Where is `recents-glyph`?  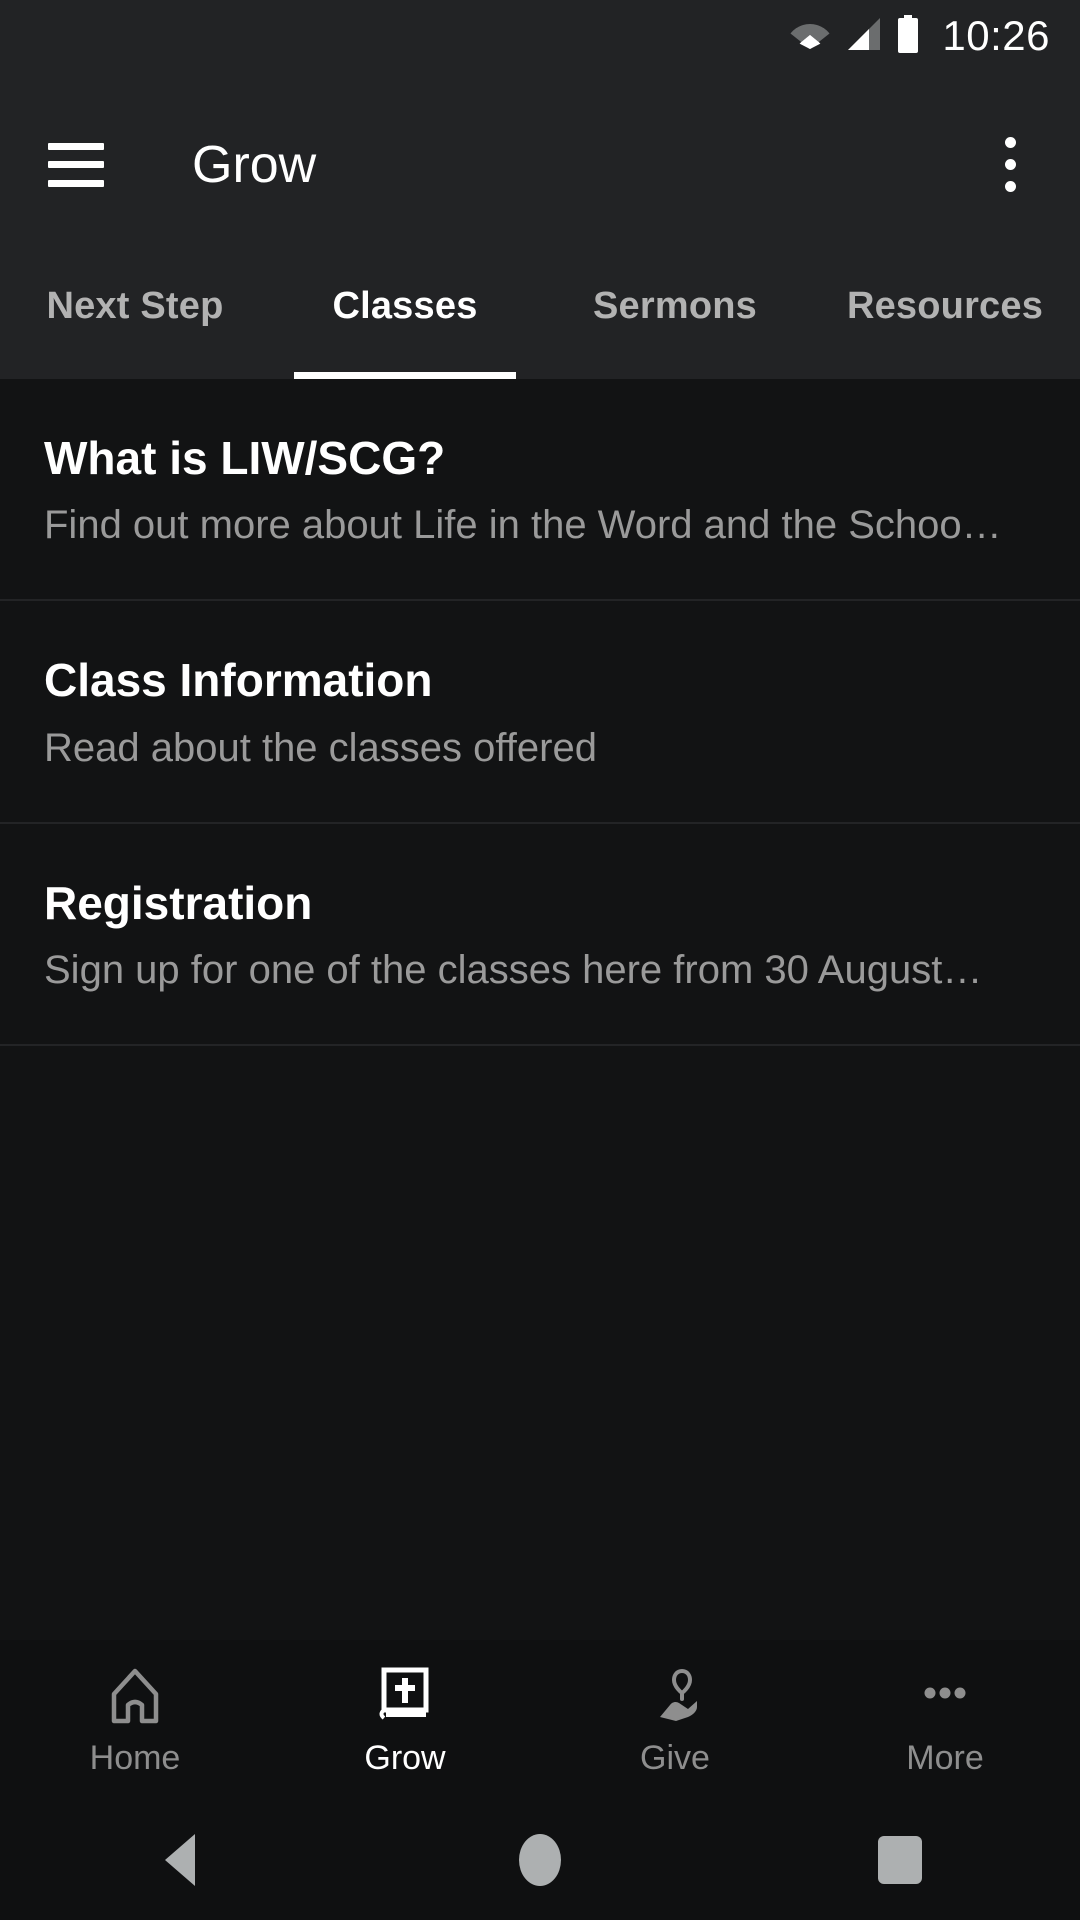 recents-glyph is located at coordinates (900, 1860).